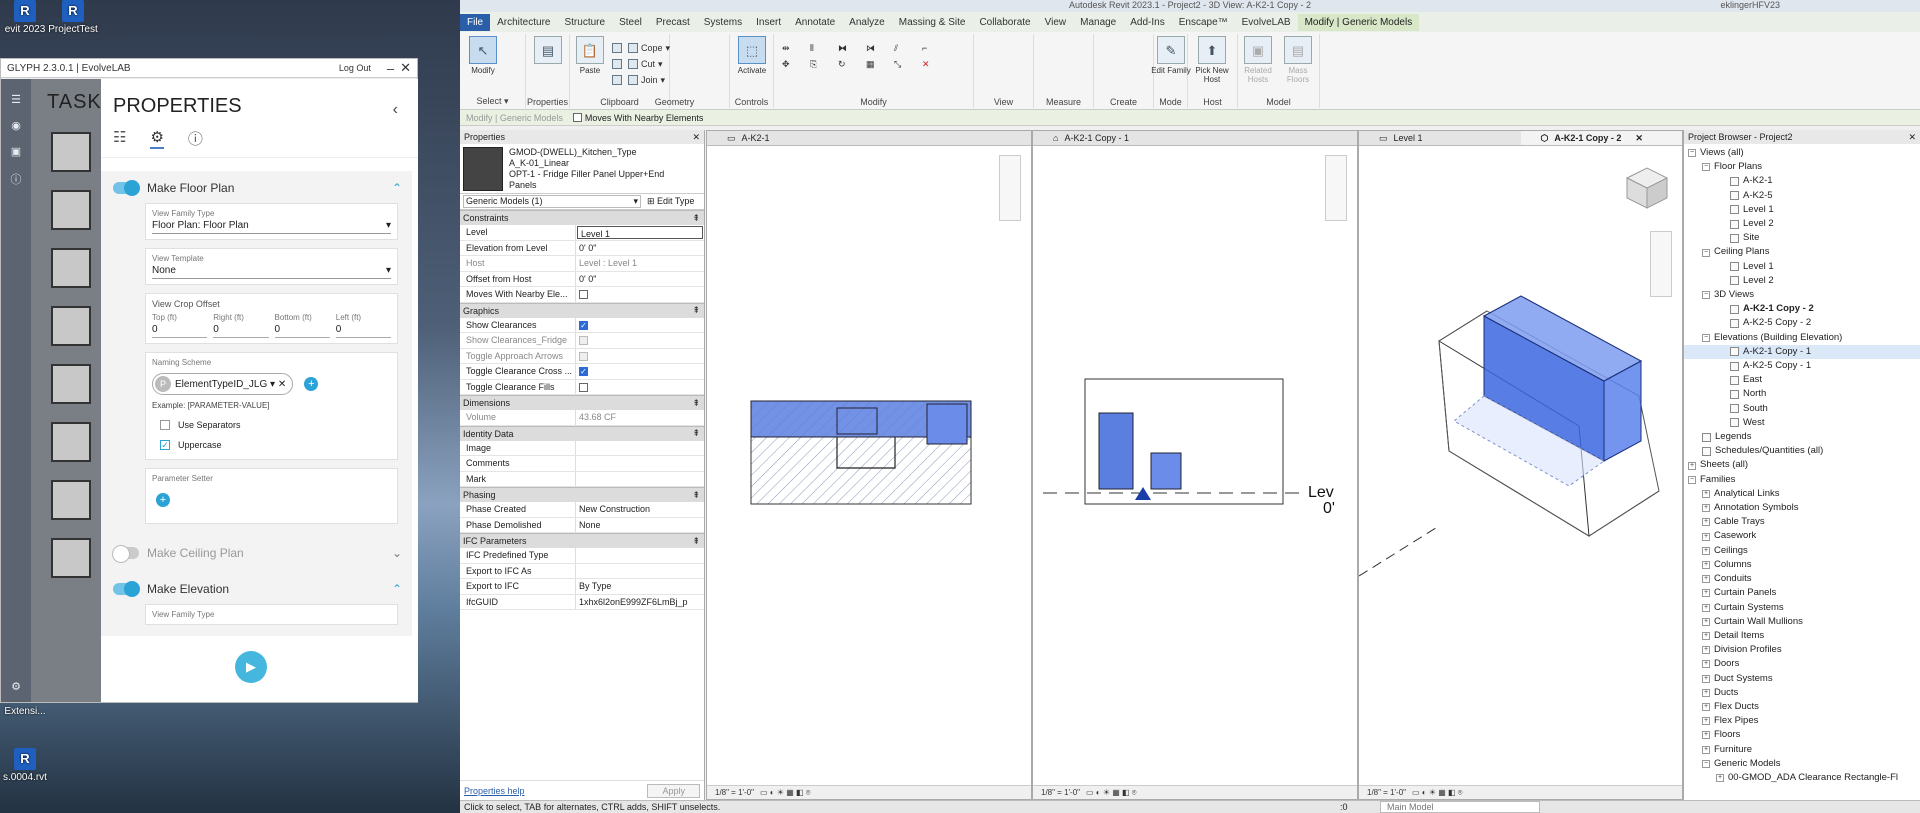 The height and width of the screenshot is (813, 1920). I want to click on scale-label: 1/8" = 1'-0", so click(734, 792).